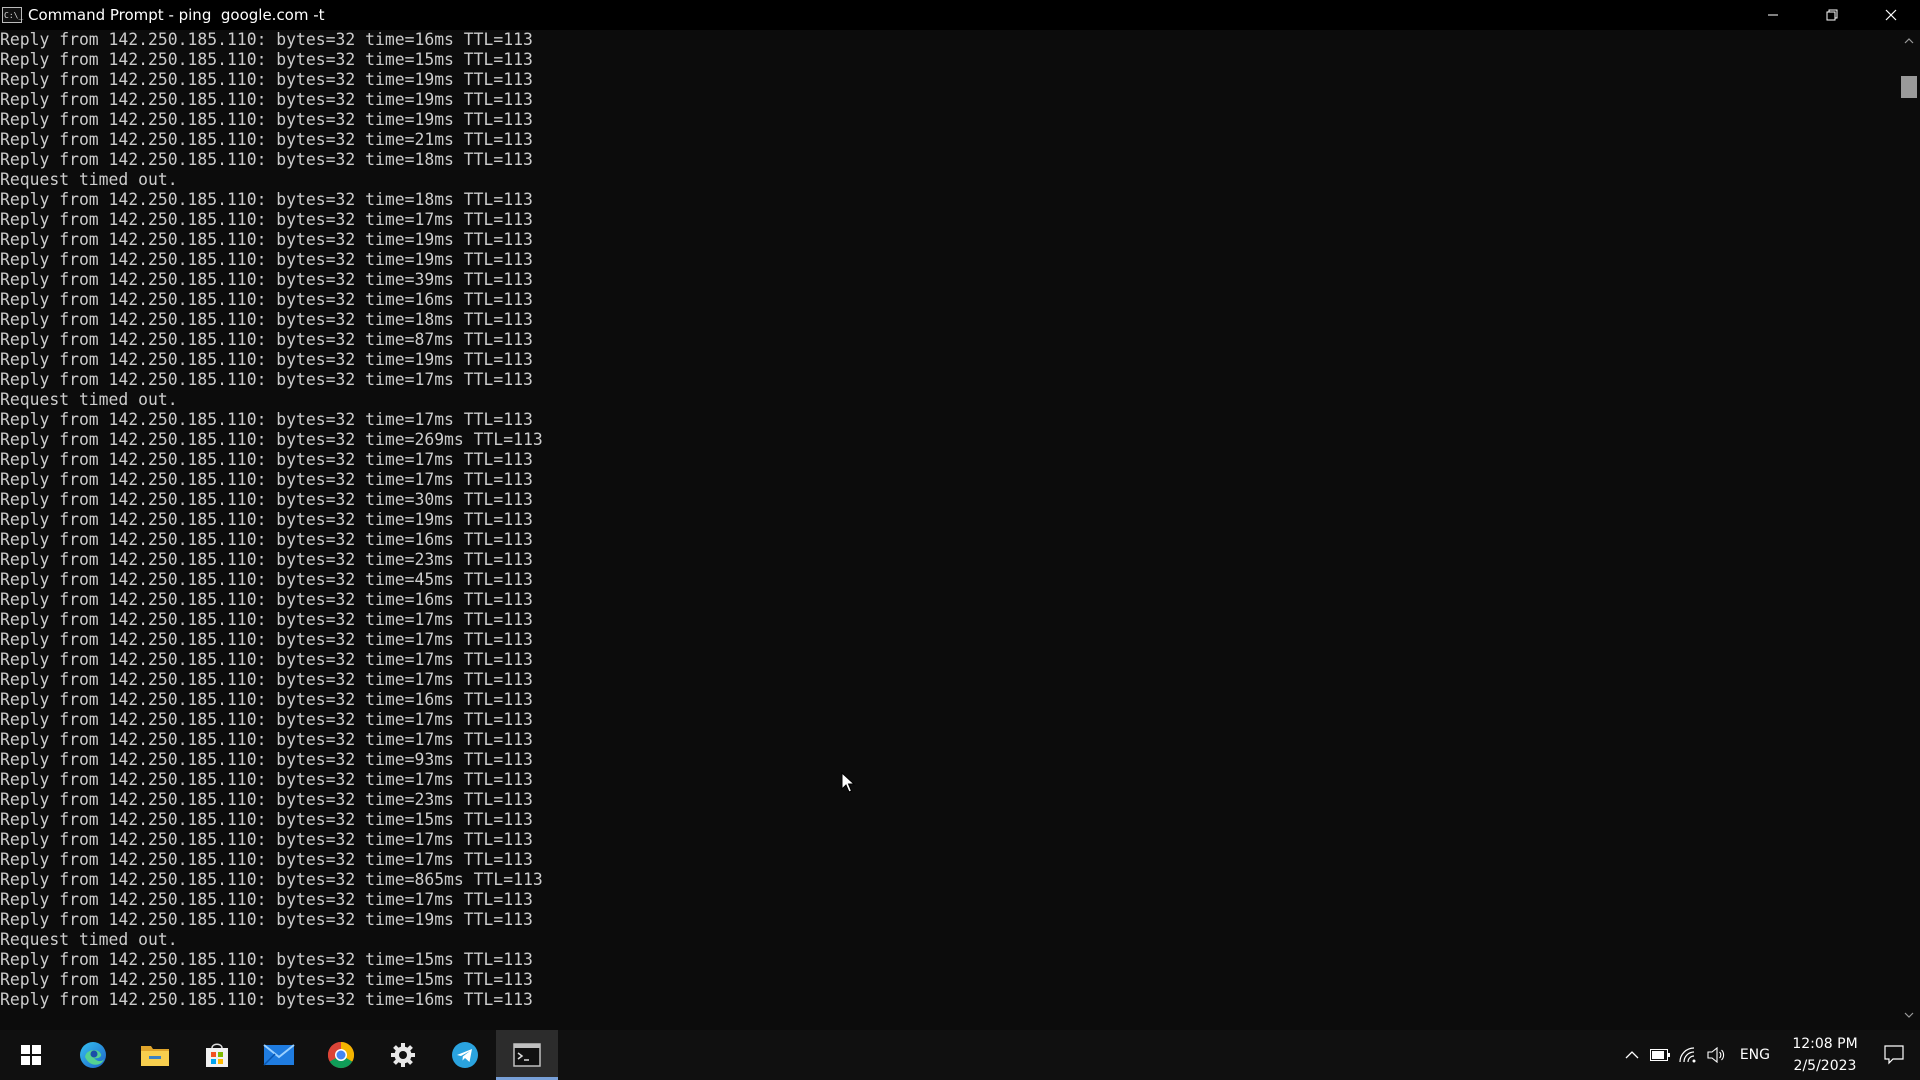 This screenshot has height=1080, width=1920. Describe the element at coordinates (960, 1055) in the screenshot. I see `taskbar: ENG 12:08 PM 2/5/2023` at that location.